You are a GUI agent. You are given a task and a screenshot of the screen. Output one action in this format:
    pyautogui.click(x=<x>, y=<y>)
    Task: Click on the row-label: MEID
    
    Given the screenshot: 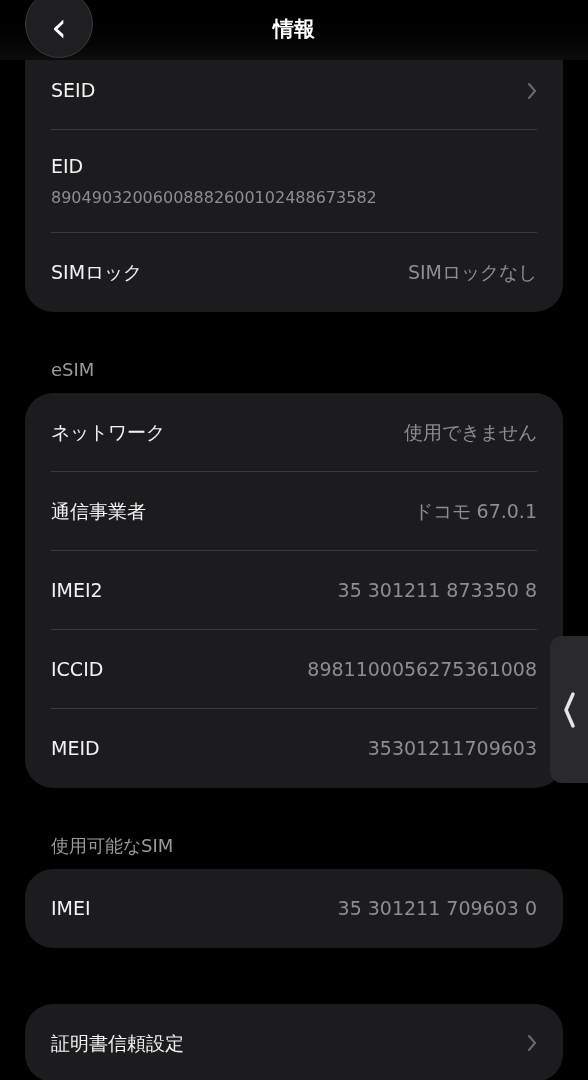 What is the action you would take?
    pyautogui.click(x=75, y=749)
    